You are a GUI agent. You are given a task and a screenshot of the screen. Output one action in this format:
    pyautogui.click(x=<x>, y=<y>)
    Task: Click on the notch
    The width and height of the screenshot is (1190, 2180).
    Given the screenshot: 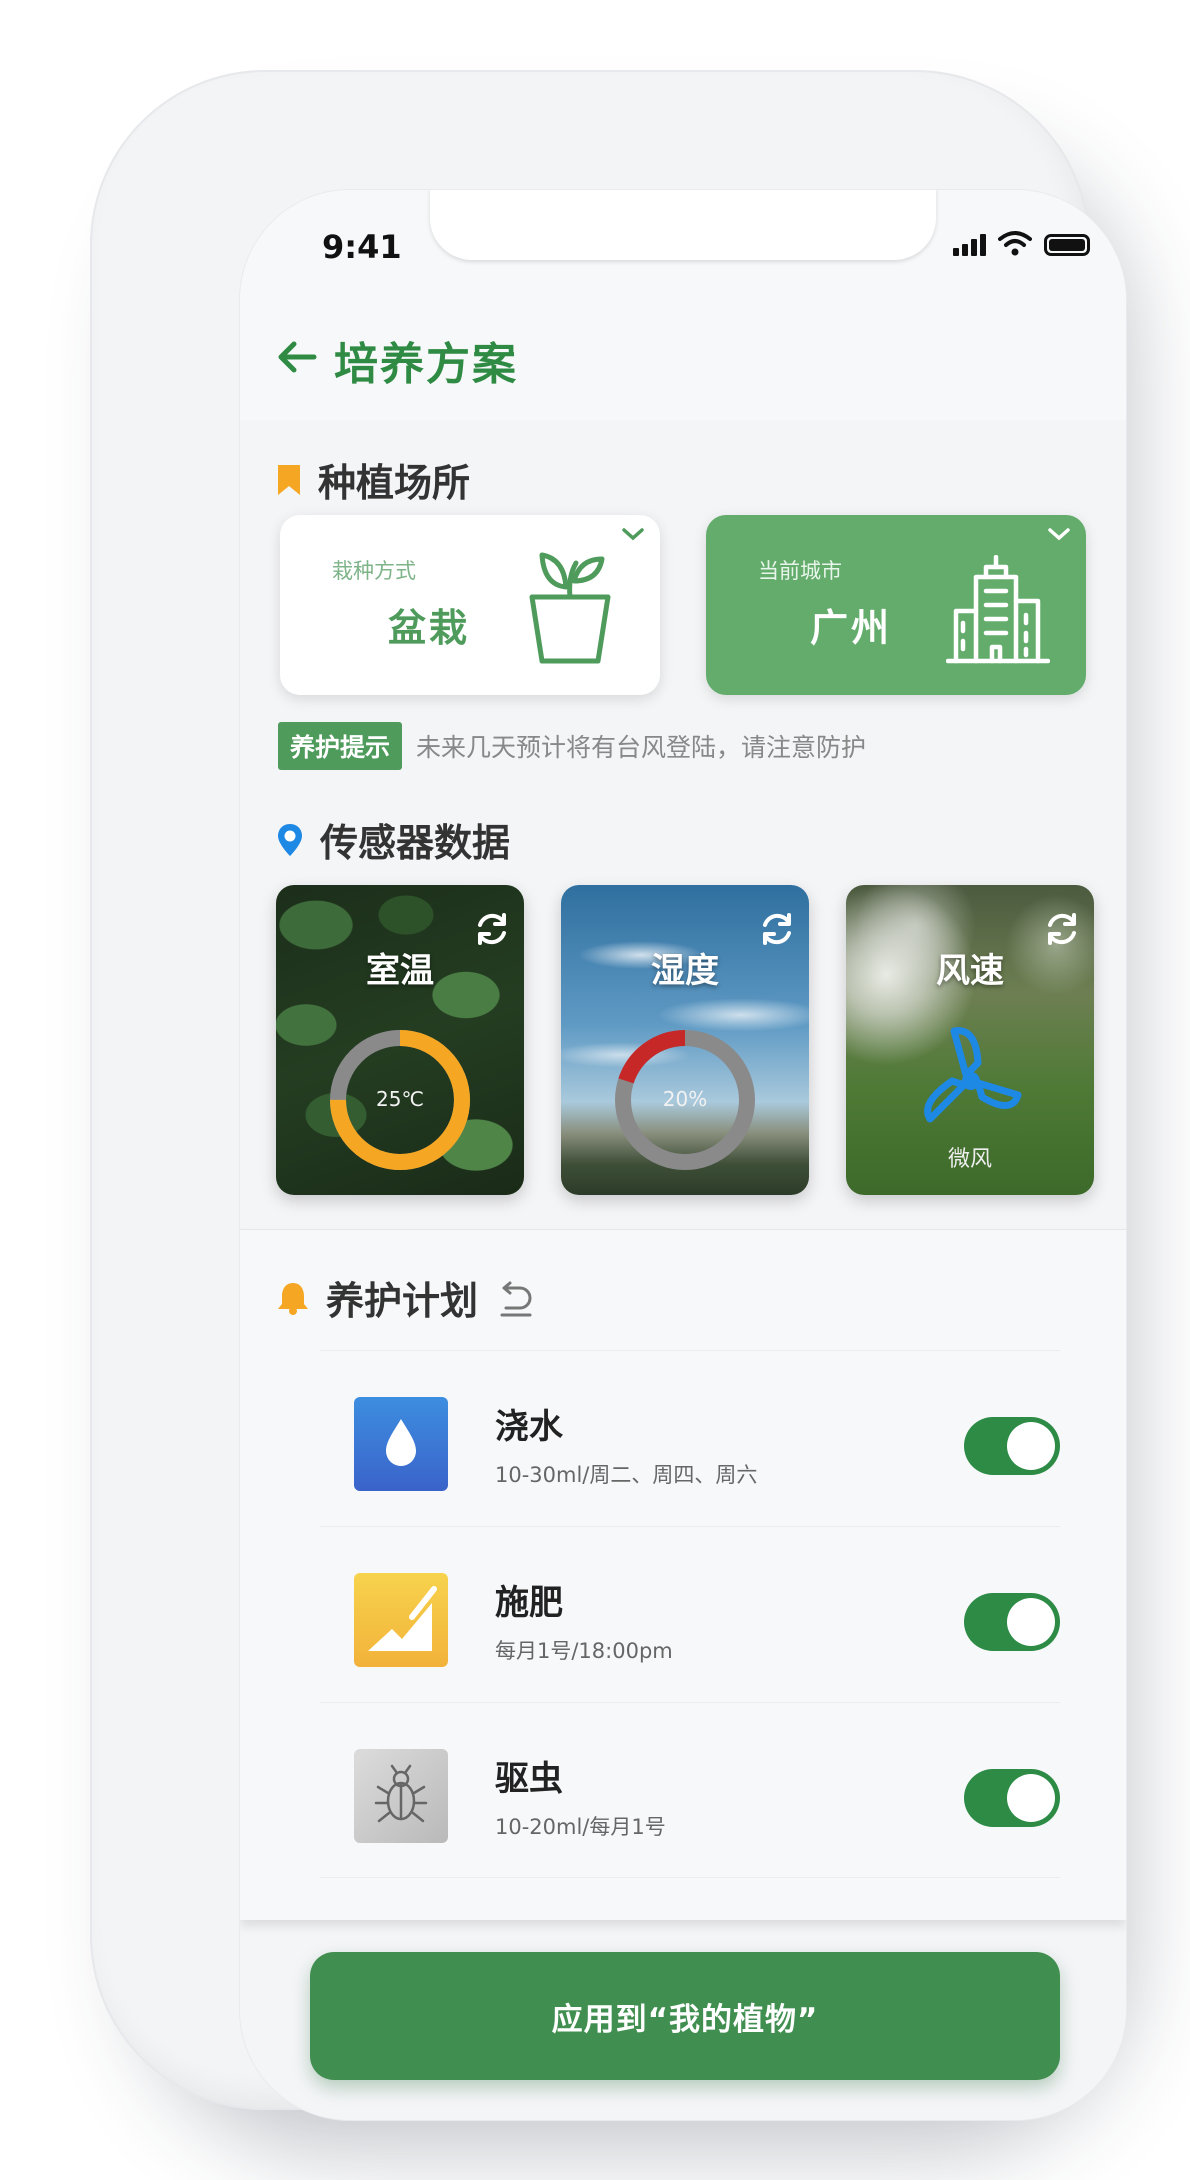 What is the action you would take?
    pyautogui.click(x=683, y=225)
    